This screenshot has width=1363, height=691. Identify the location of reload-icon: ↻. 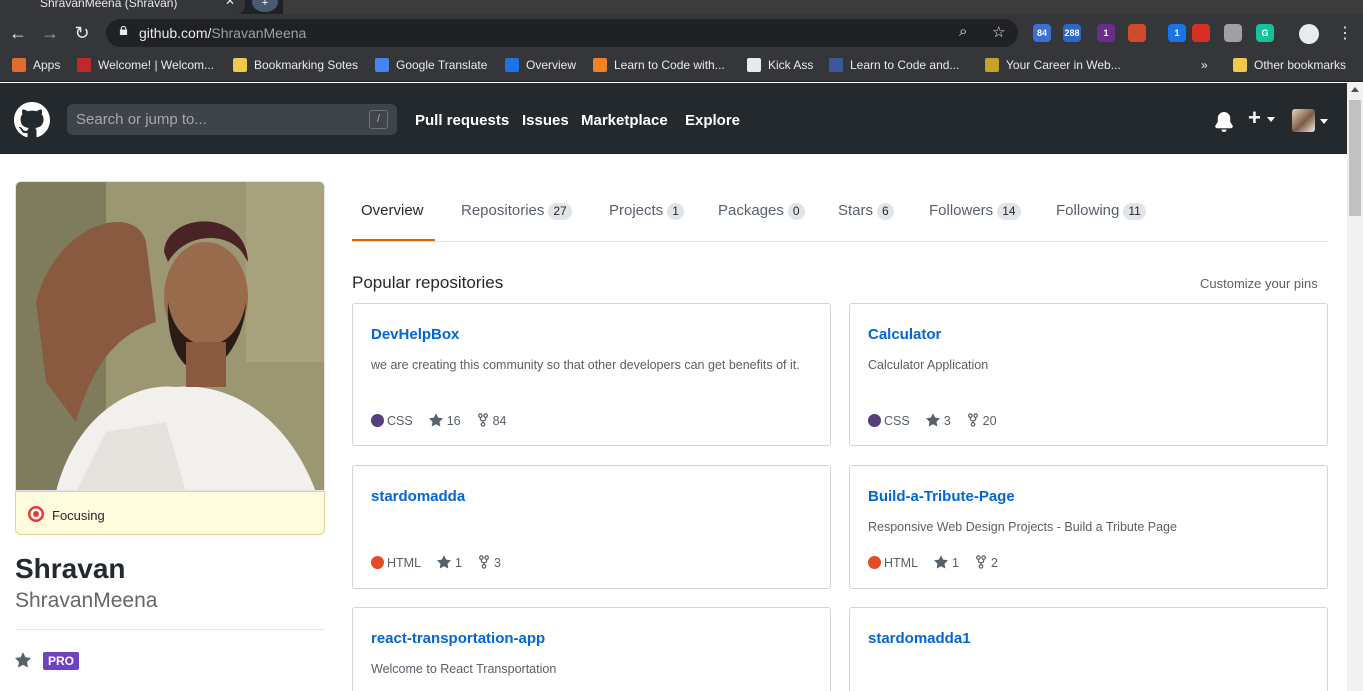
(82, 33).